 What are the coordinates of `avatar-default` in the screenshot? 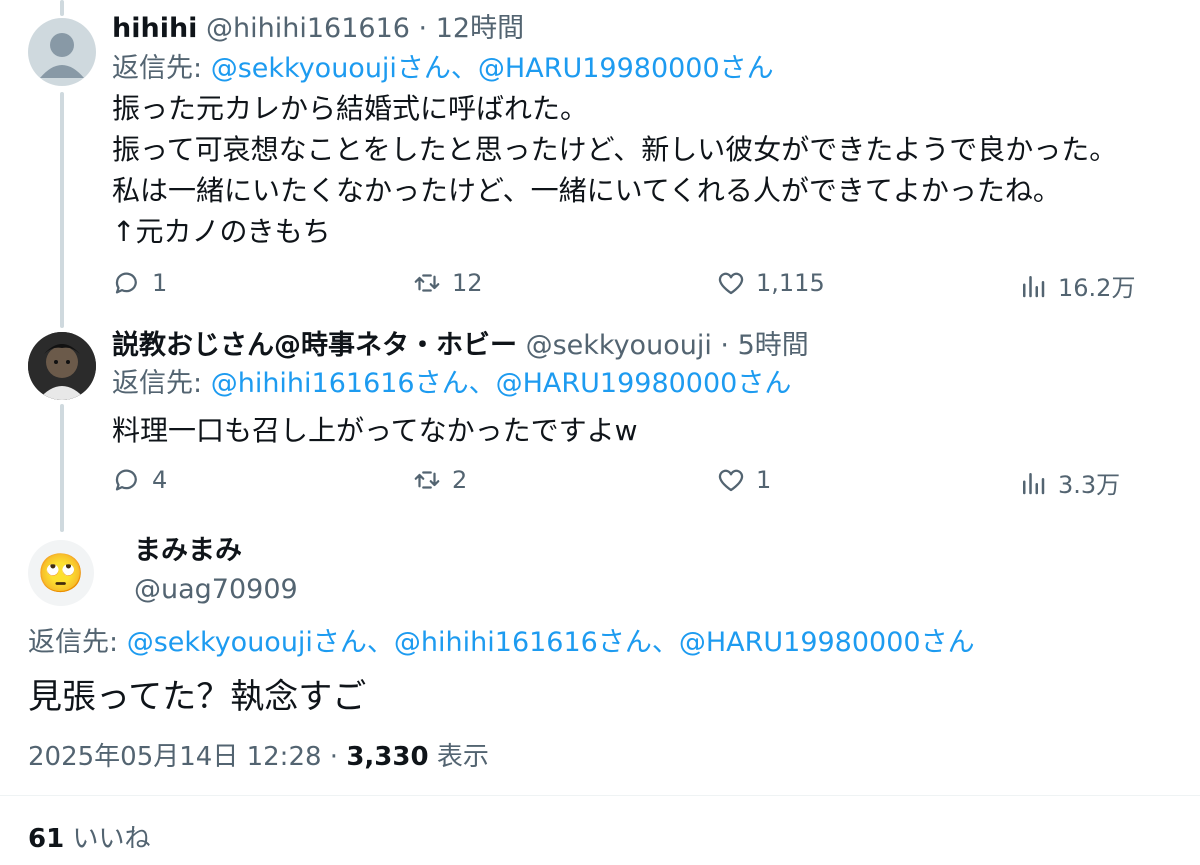 It's located at (62, 52).